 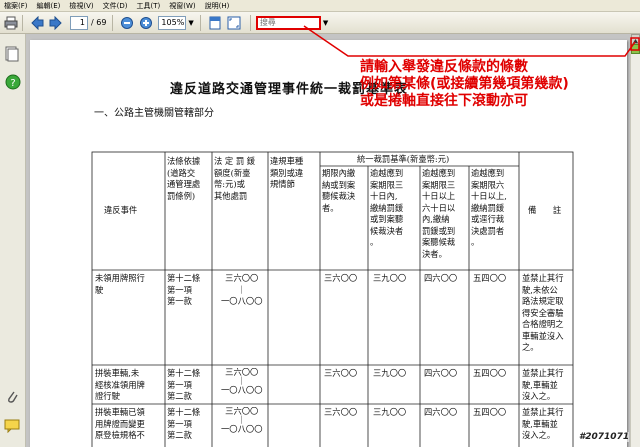 I want to click on annotation-text: 請輸入舉發違反條款的條數 例如第某條(或接續第幾項第幾款) 或是捲軸直接往下滾動亦可, so click(x=464, y=84).